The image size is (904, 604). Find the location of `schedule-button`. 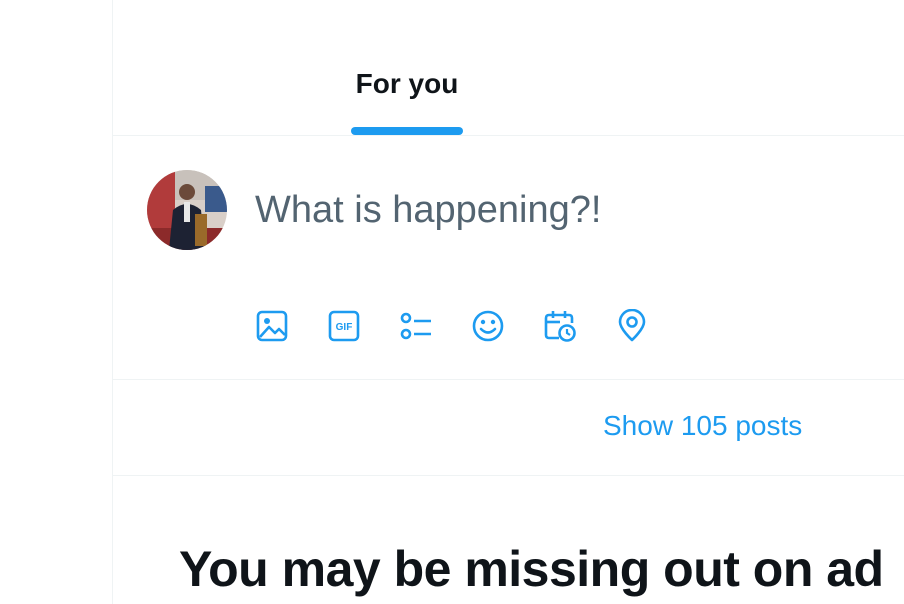

schedule-button is located at coordinates (579, 326).